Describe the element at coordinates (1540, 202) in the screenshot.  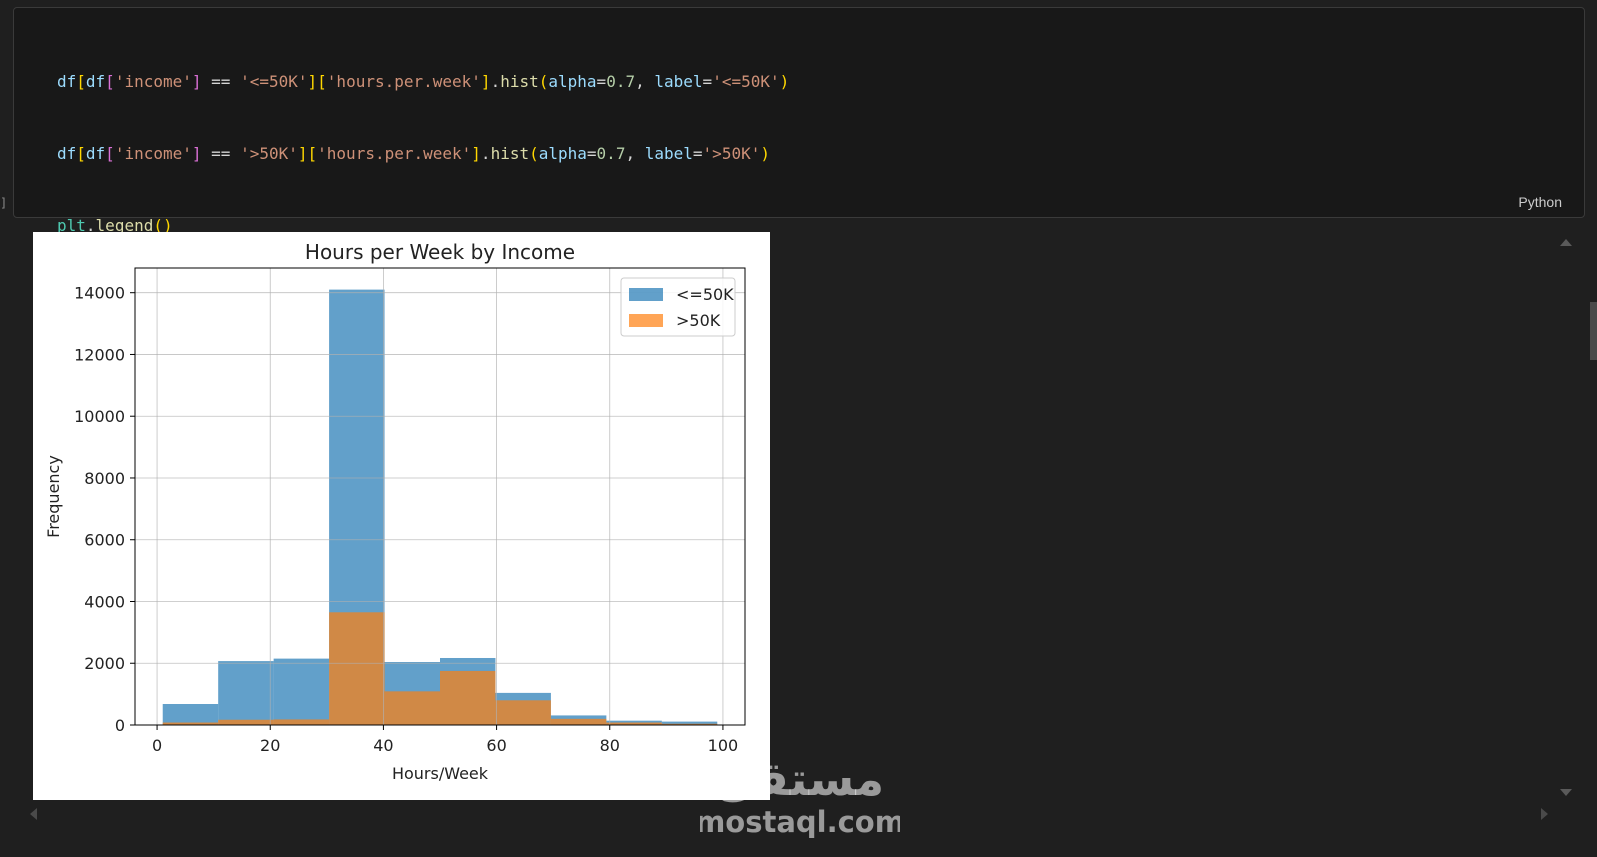
I see `language-selector: Python` at that location.